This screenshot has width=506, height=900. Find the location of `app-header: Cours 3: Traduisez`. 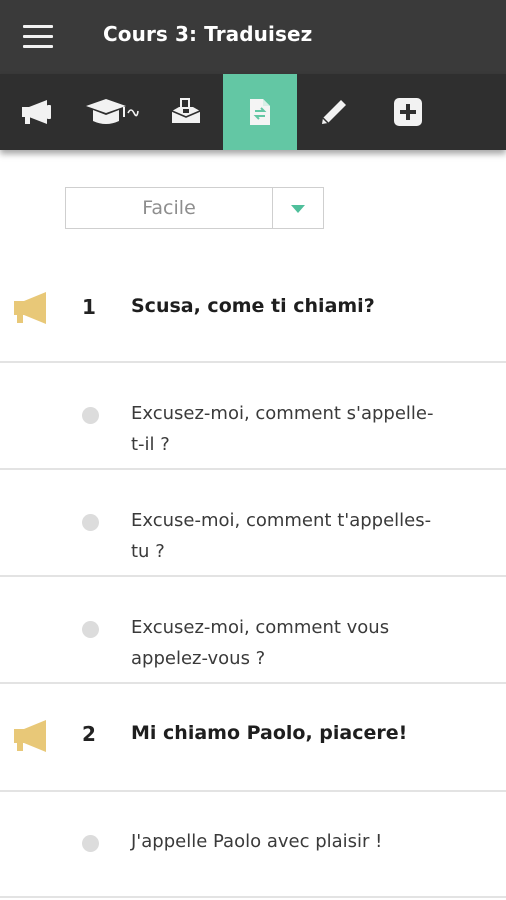

app-header: Cours 3: Traduisez is located at coordinates (253, 37).